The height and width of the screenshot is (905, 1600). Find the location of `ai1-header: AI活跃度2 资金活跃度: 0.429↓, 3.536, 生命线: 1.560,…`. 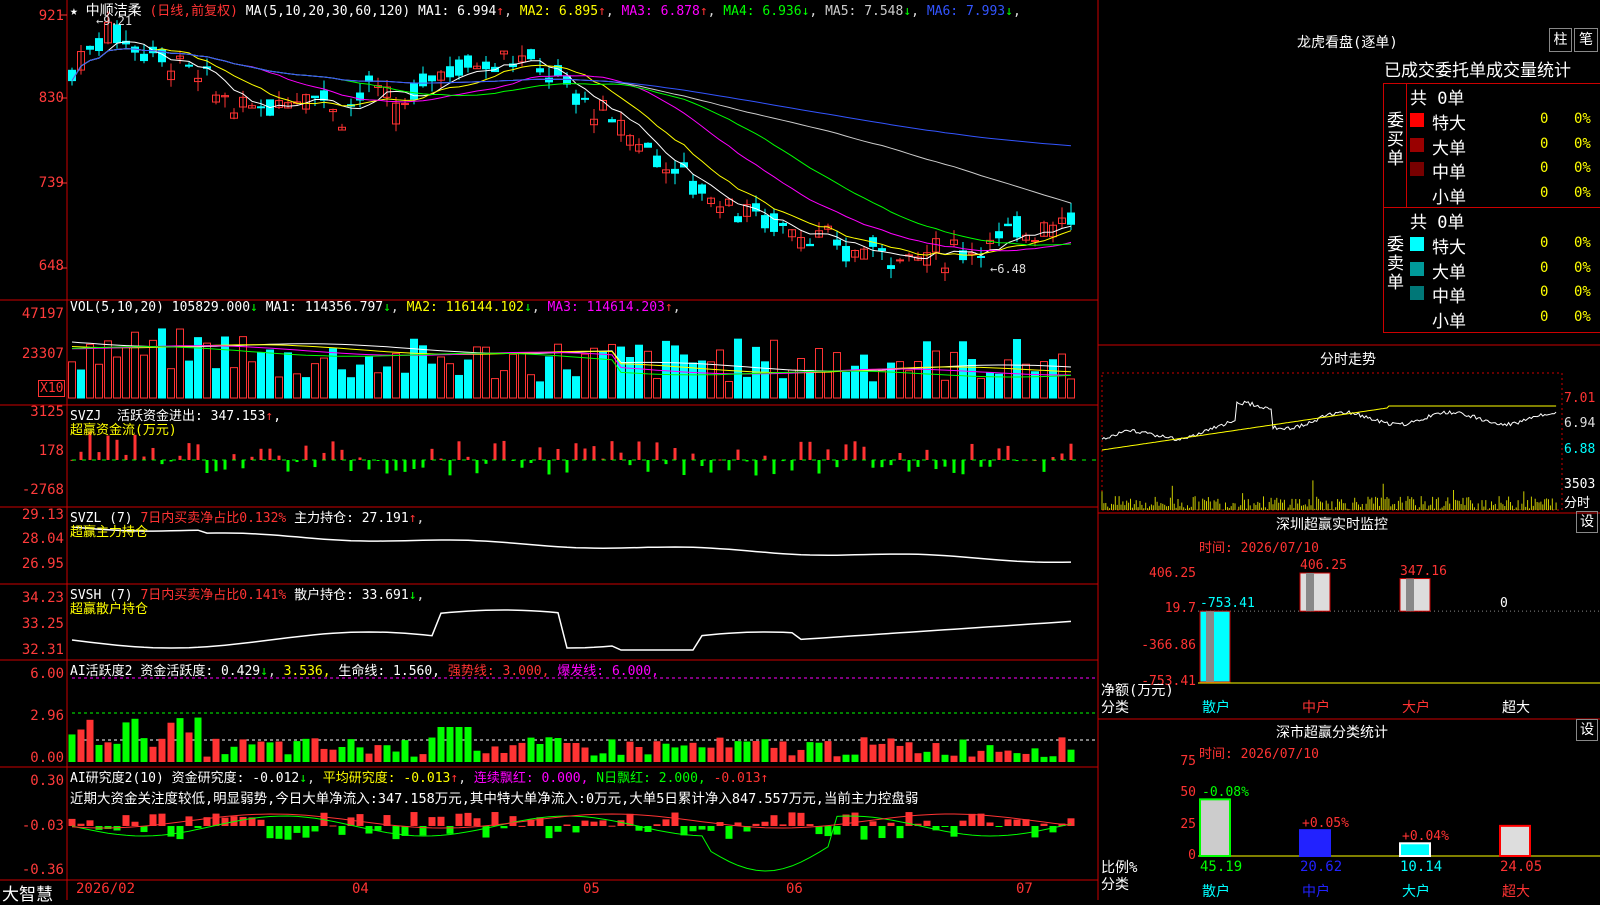

ai1-header: AI活跃度2 资金活跃度: 0.429↓, 3.536, 生命线: 1.560,… is located at coordinates (364, 671).